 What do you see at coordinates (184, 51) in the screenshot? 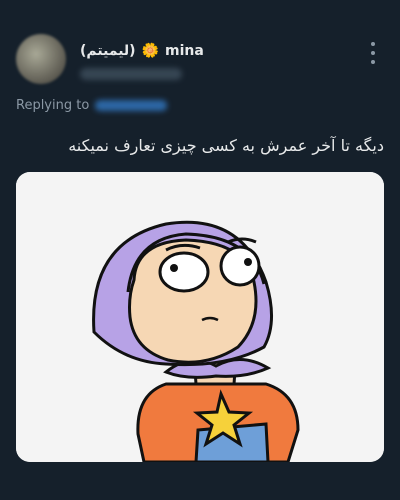
I see `author-name: mina` at bounding box center [184, 51].